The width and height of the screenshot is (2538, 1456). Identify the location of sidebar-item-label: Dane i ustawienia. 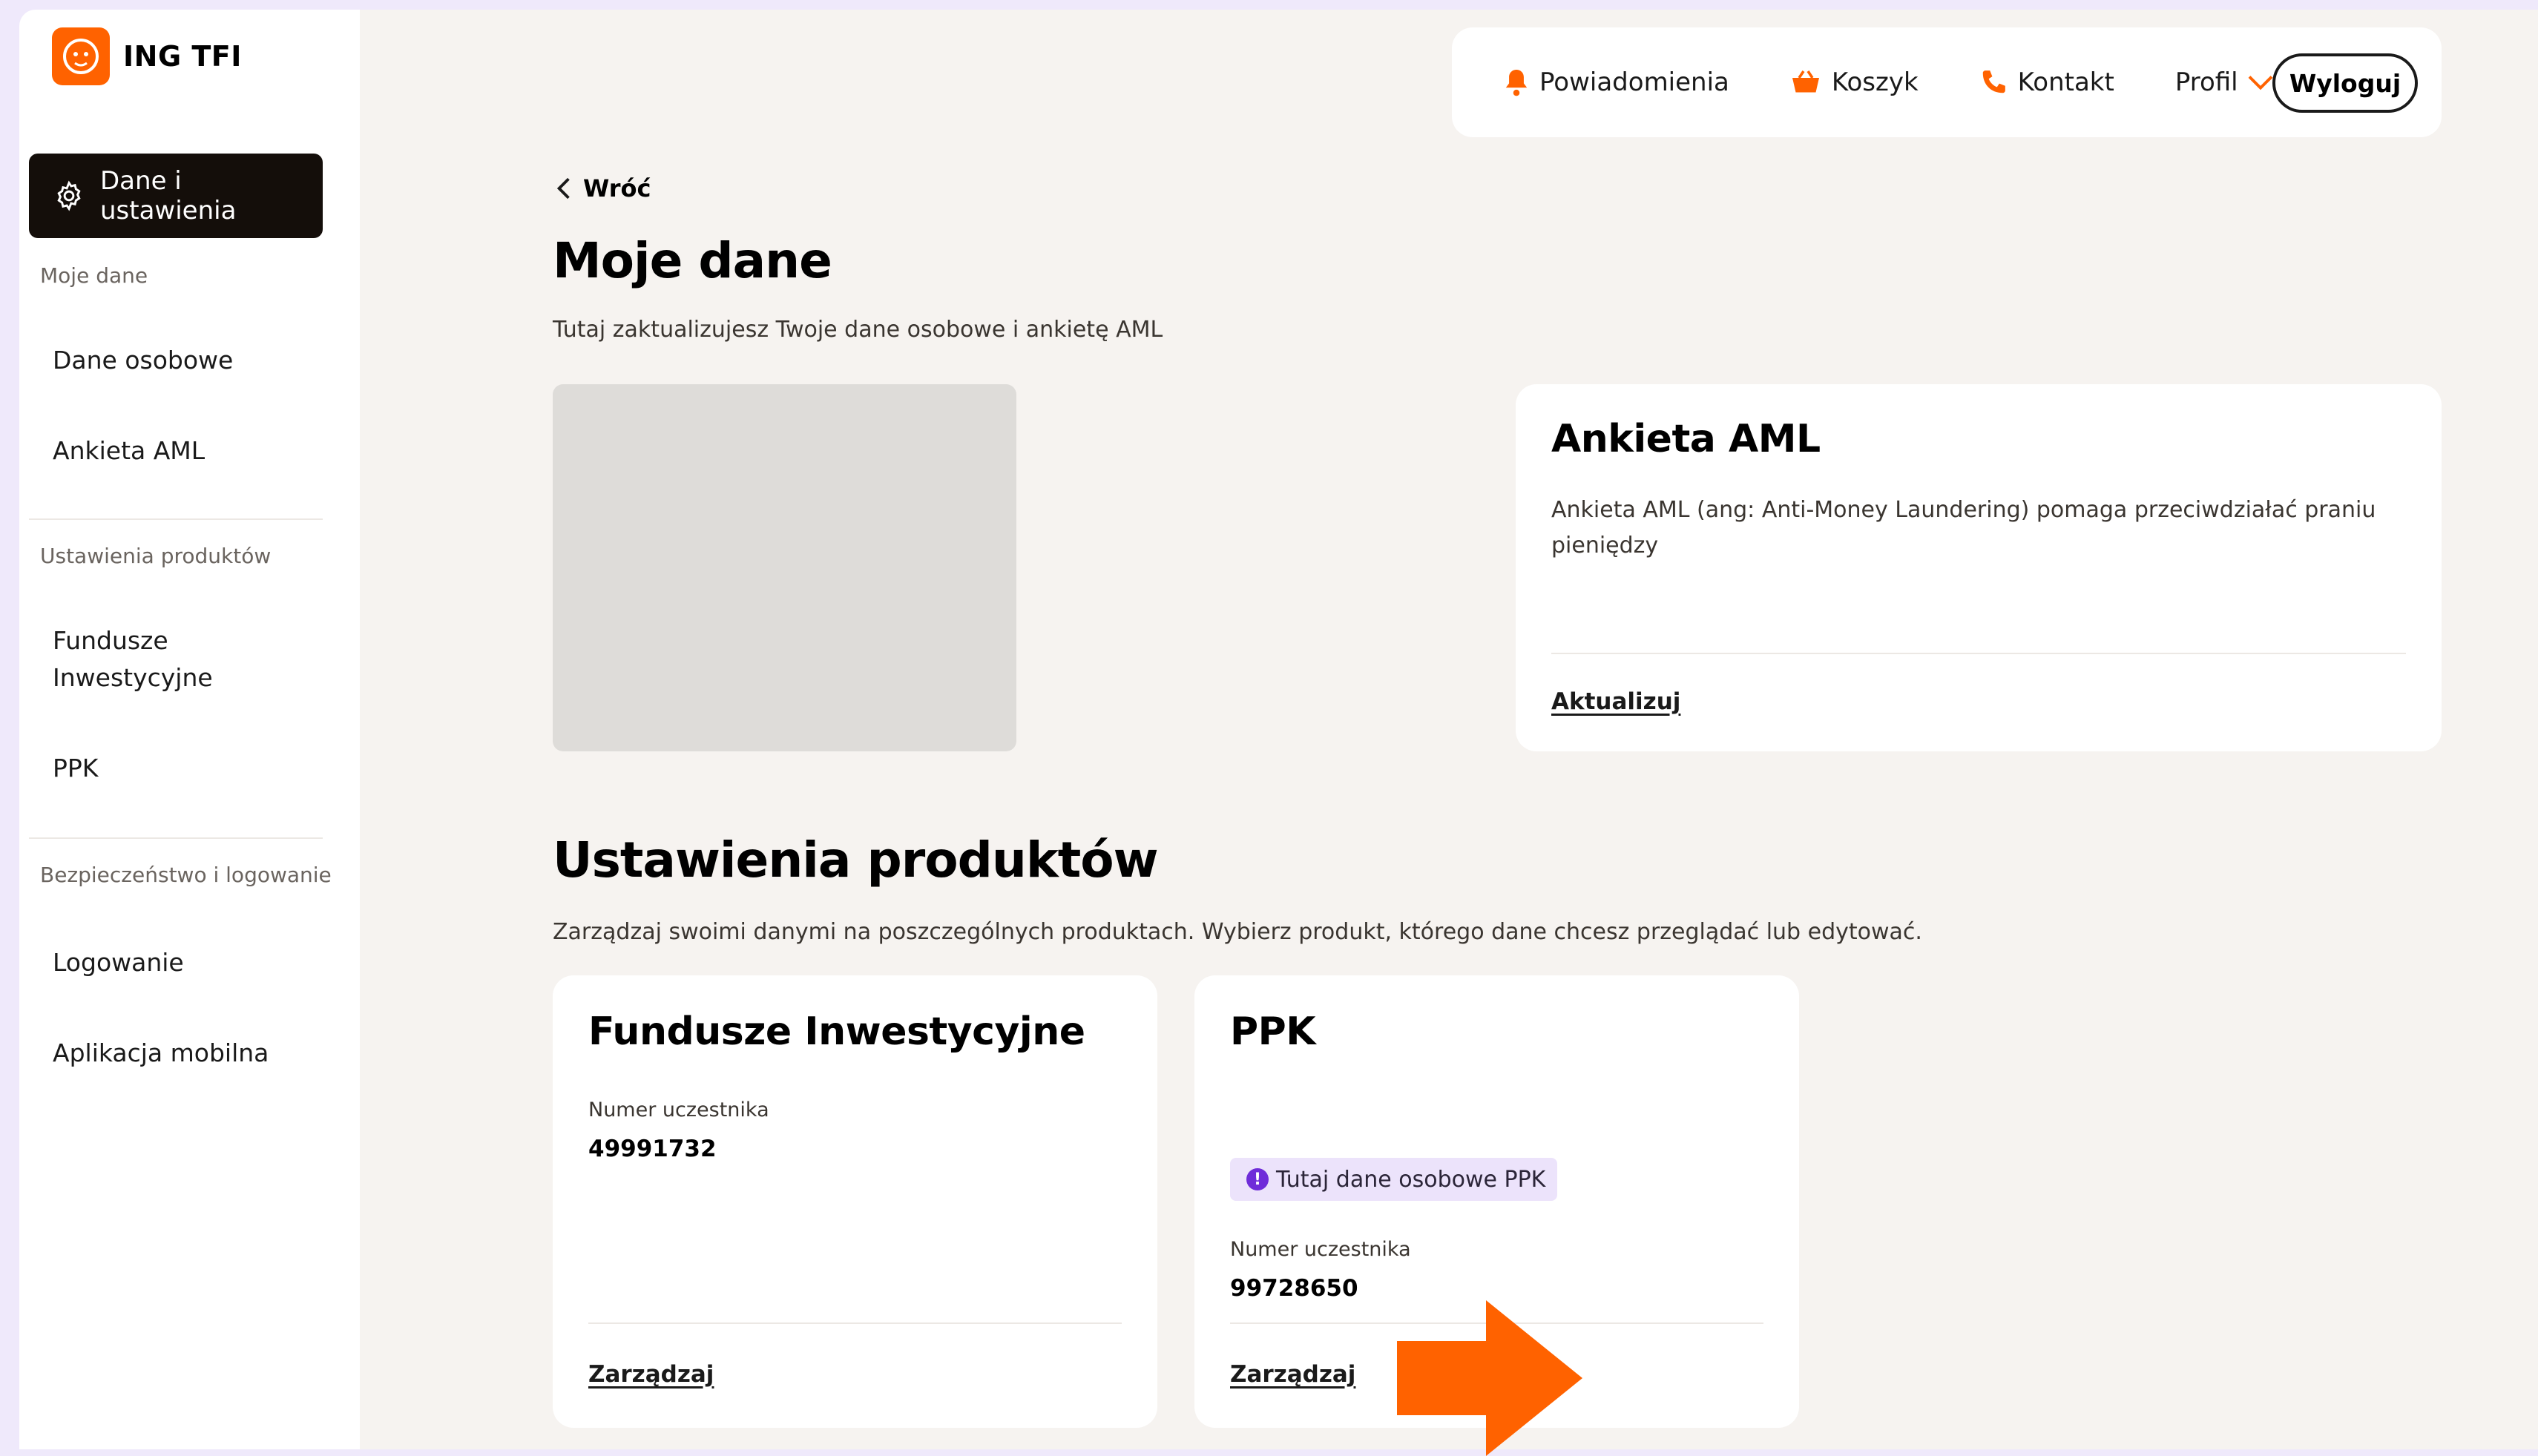
(168, 196).